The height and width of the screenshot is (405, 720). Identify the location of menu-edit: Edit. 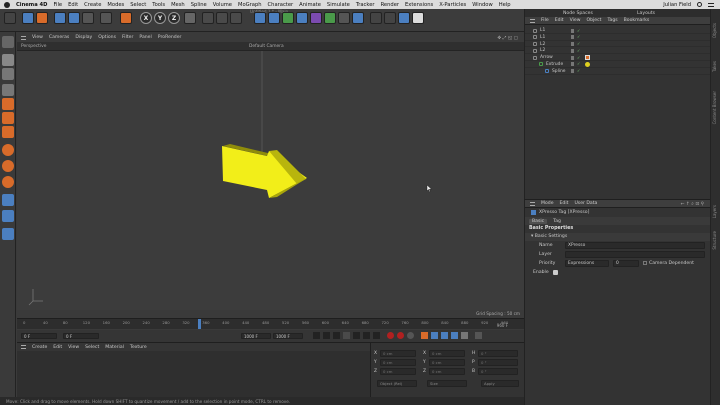
(73, 5).